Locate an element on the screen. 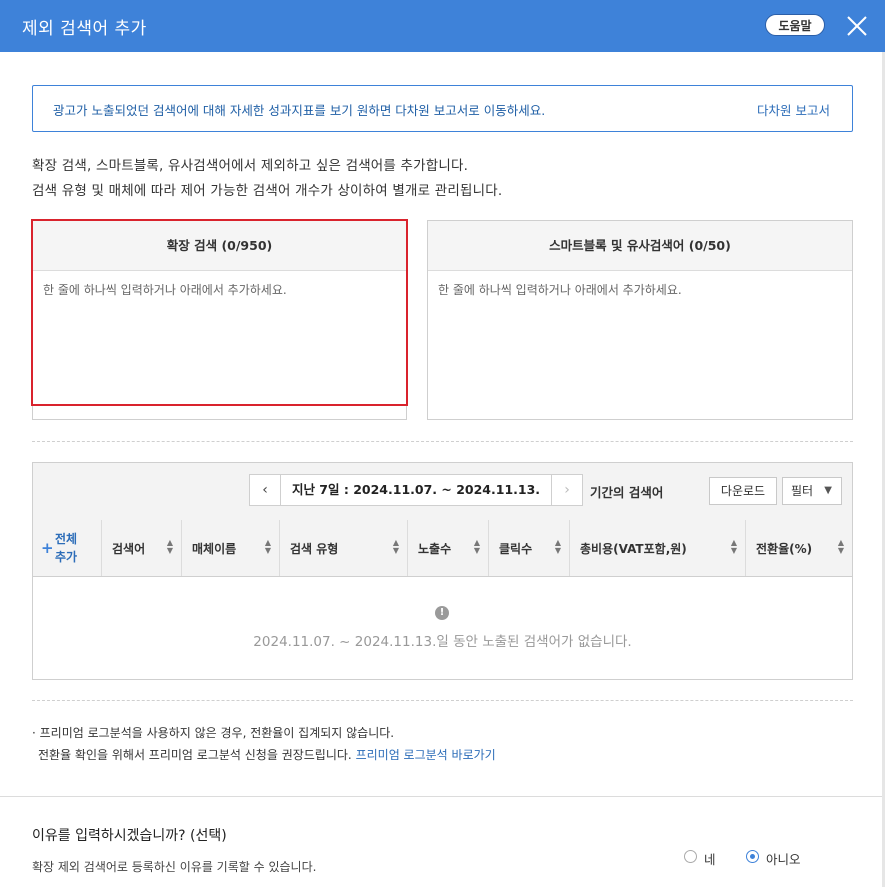  column-label: 검색 유형 is located at coordinates (314, 549).